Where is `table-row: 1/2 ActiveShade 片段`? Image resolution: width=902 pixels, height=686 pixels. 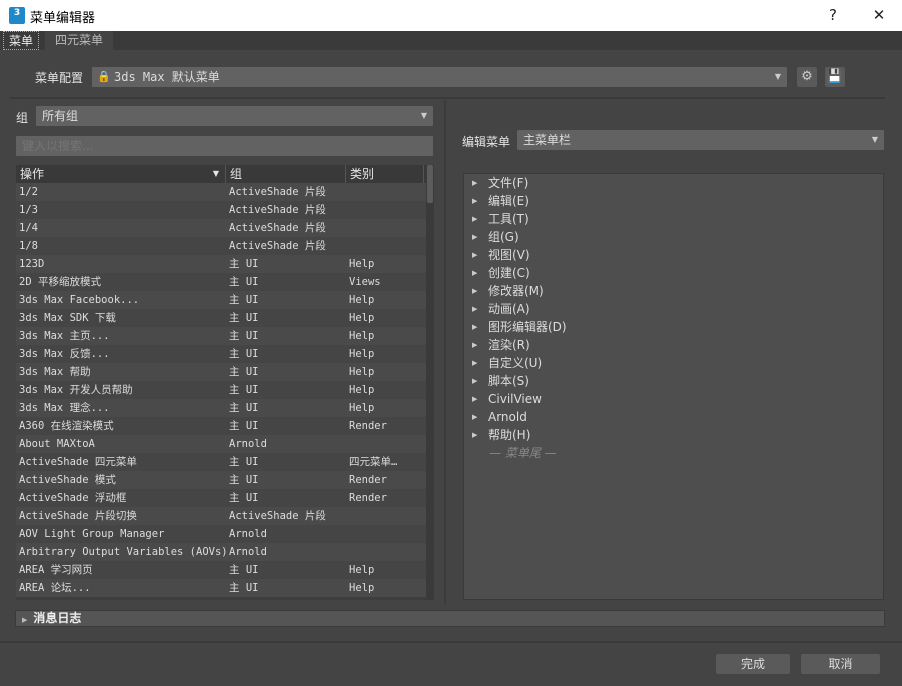 table-row: 1/2 ActiveShade 片段 is located at coordinates (225, 192).